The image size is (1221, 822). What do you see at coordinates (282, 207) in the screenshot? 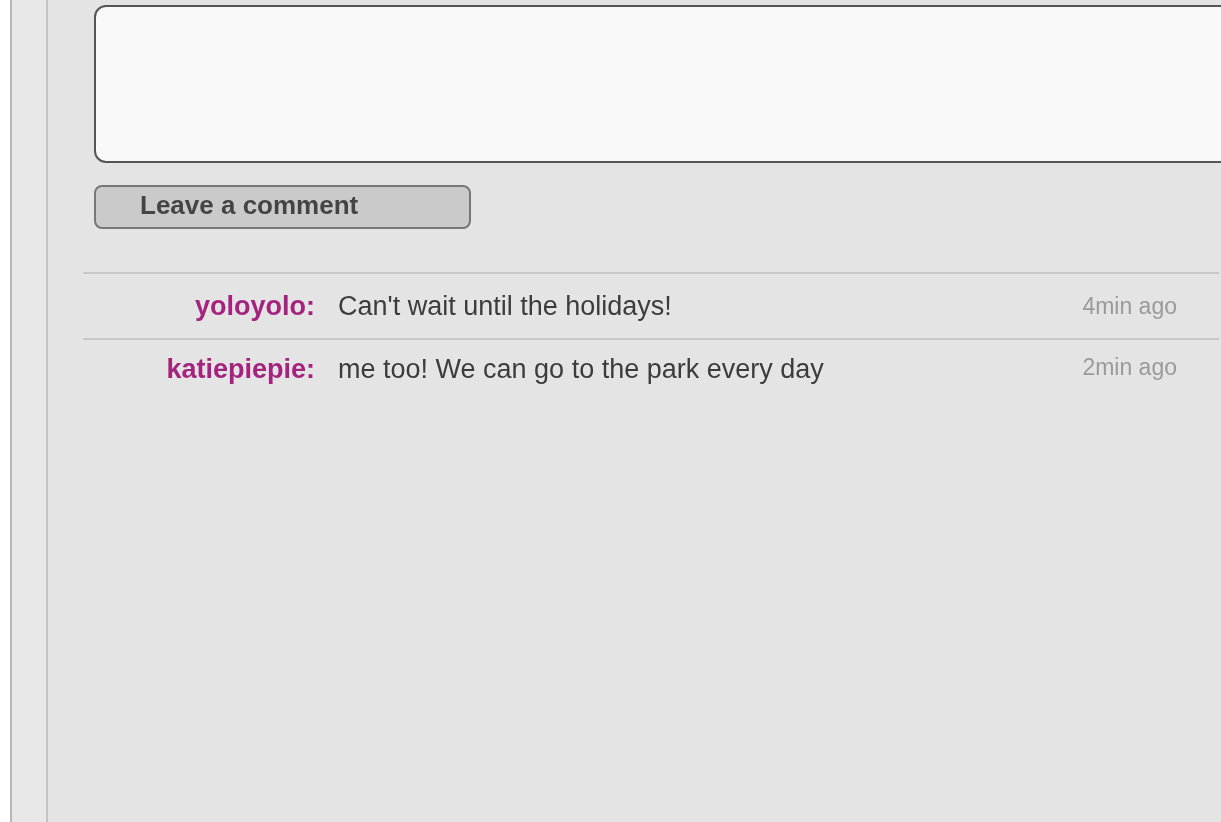
I see `leave-comment-button: Leave a comment` at bounding box center [282, 207].